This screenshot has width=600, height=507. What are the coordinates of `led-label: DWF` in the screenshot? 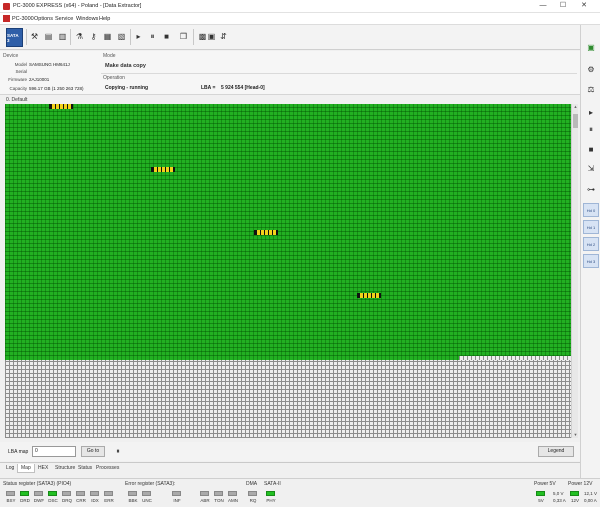 It's located at (39, 500).